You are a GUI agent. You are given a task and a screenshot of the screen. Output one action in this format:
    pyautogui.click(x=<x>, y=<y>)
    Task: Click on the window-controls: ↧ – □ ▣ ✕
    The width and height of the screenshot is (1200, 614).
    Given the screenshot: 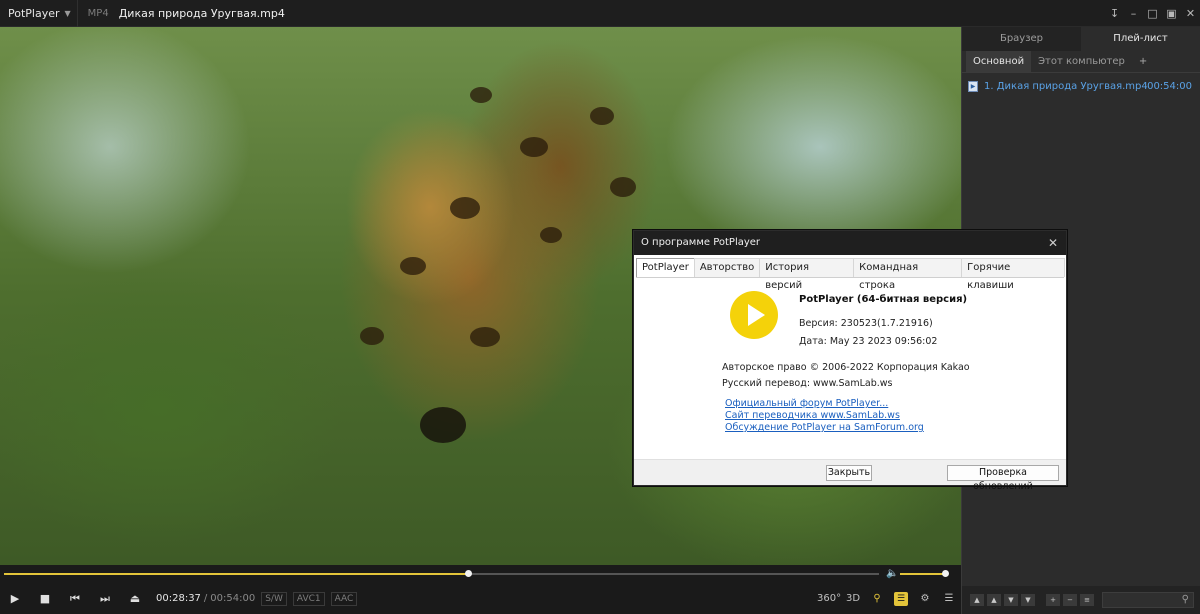 What is the action you would take?
    pyautogui.click(x=1152, y=13)
    